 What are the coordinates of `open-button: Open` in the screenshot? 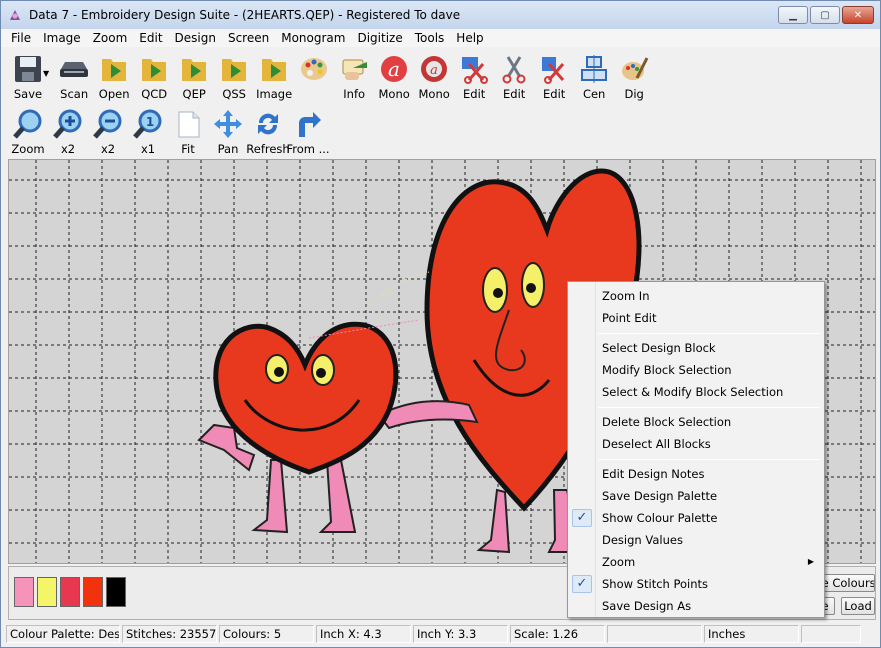 It's located at (114, 75).